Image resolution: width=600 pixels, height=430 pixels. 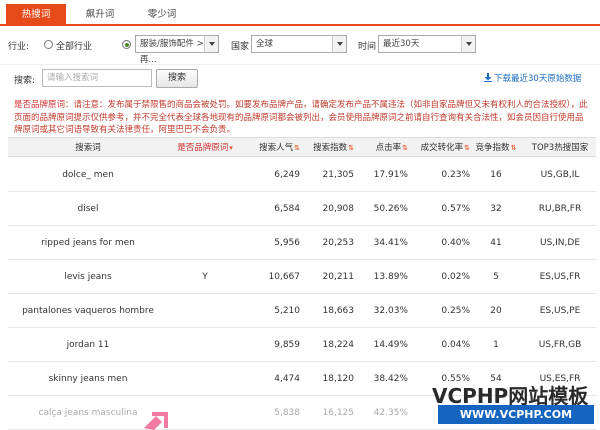 What do you see at coordinates (496, 175) in the screenshot?
I see `cell-competition: 16` at bounding box center [496, 175].